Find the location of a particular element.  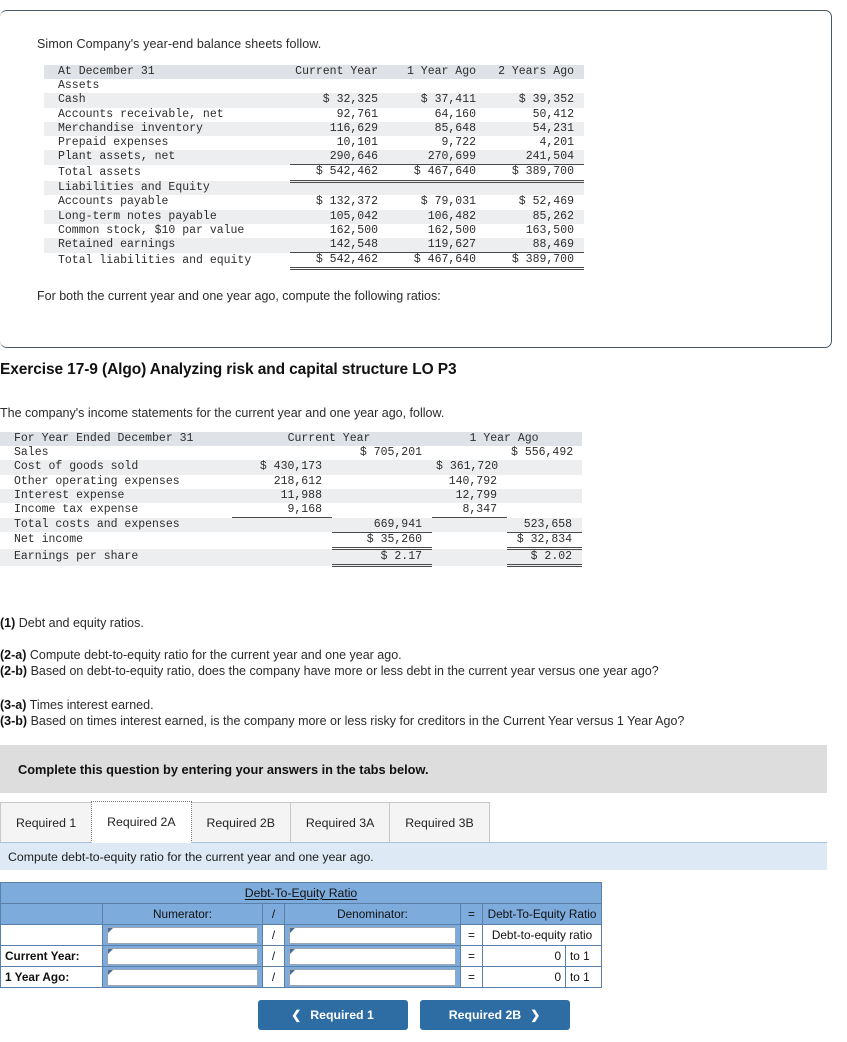

current-year-result: 0 is located at coordinates (524, 956).